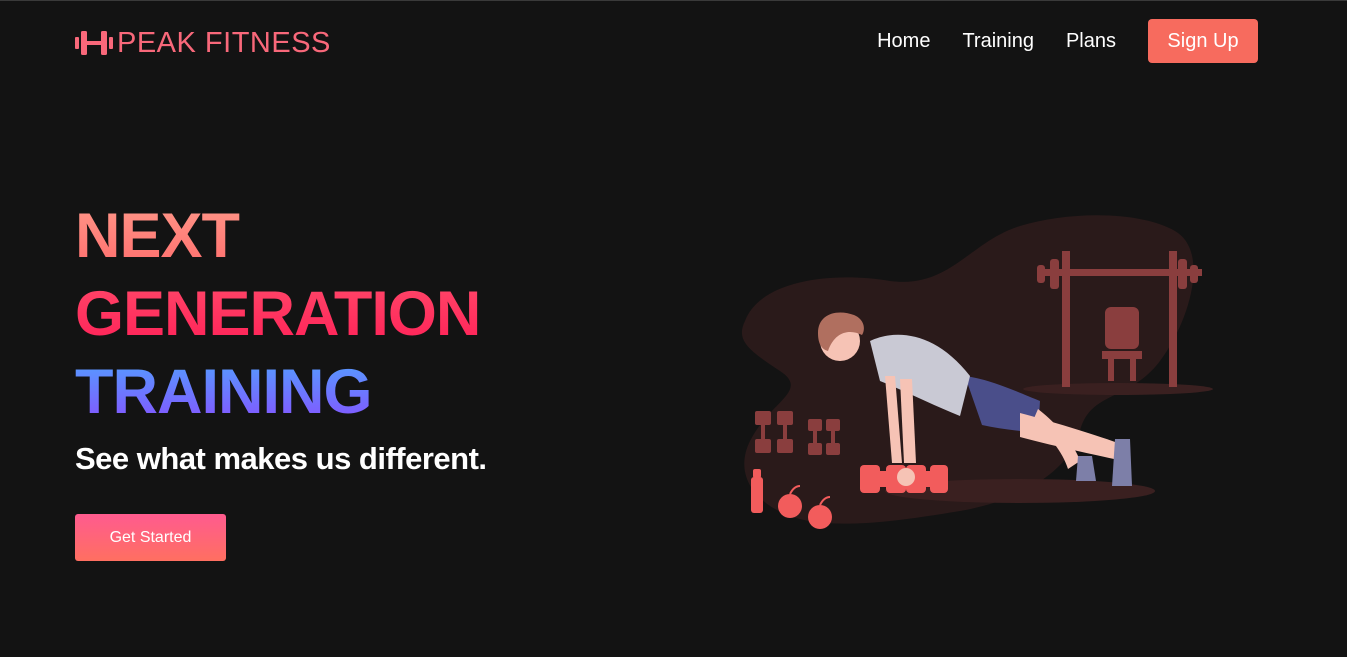 Image resolution: width=1347 pixels, height=657 pixels. I want to click on nav-training-link: Training, so click(998, 41).